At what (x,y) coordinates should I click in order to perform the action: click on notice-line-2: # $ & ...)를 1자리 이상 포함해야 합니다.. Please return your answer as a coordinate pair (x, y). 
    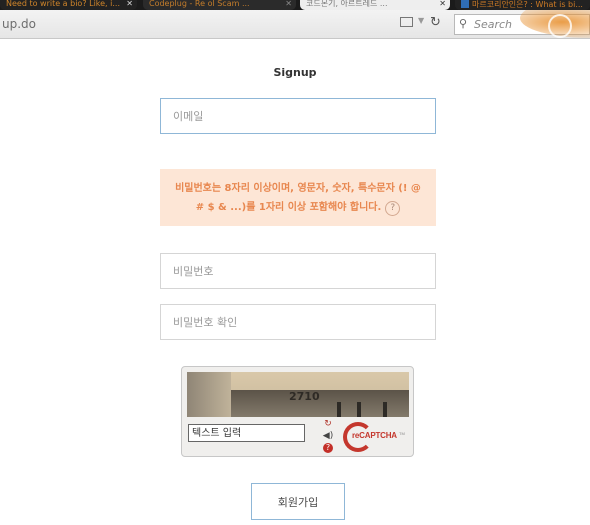
    Looking at the image, I should click on (288, 207).